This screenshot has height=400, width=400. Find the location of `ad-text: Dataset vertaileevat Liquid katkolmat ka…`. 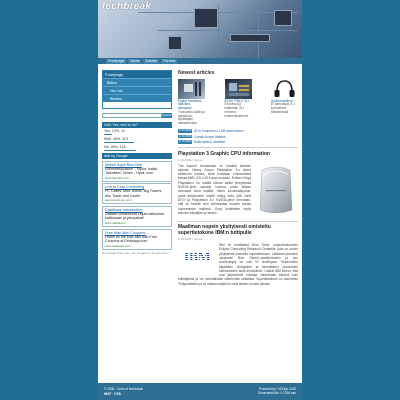

ad-text: Dataset vertaileevat Liquid katkolmat ka… is located at coordinates (134, 216).